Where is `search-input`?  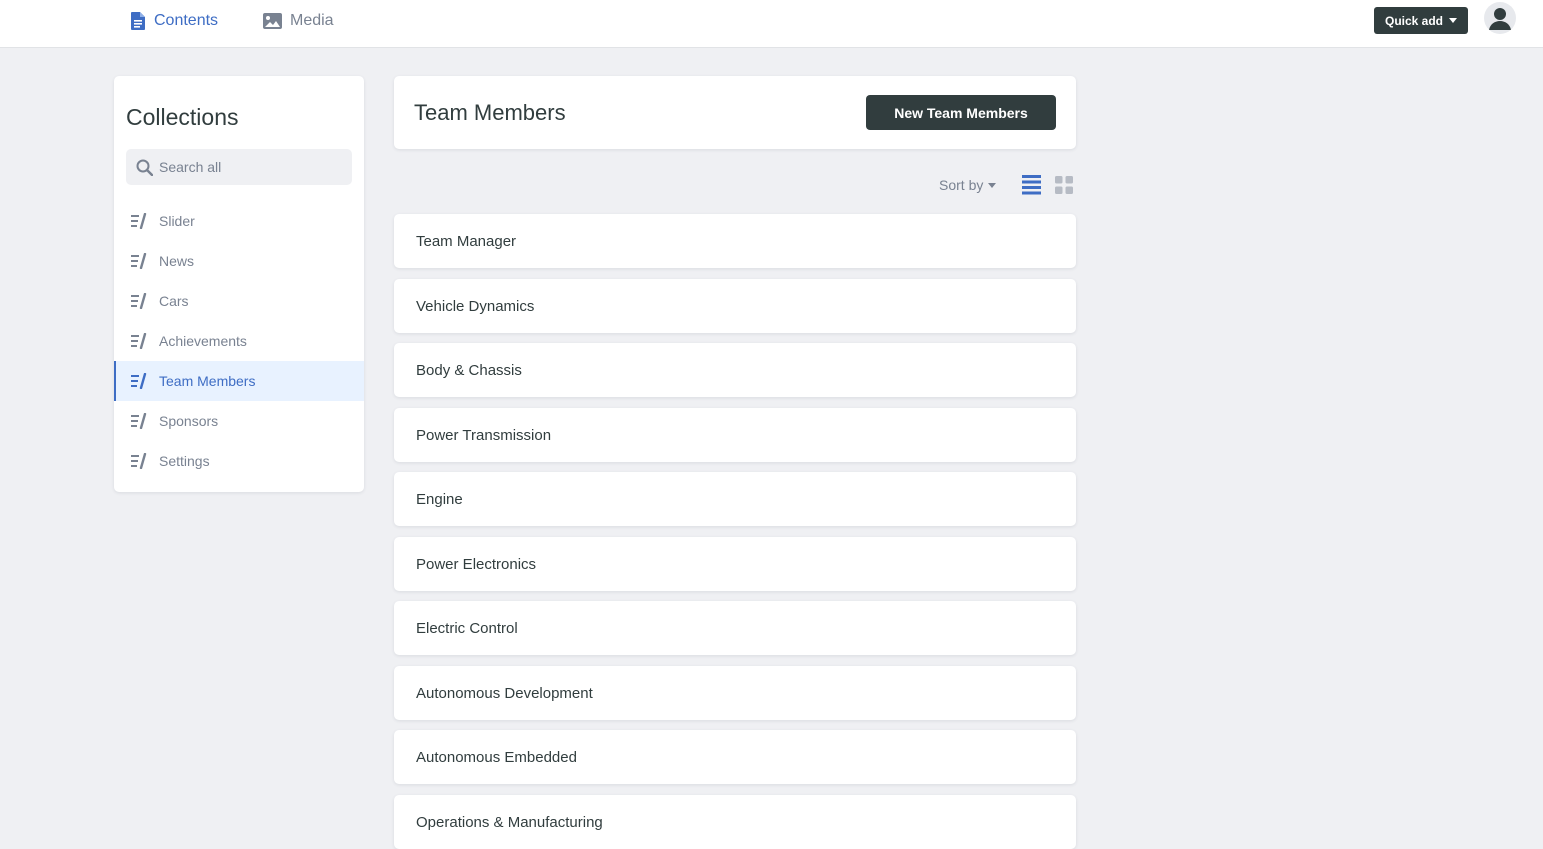 search-input is located at coordinates (249, 167).